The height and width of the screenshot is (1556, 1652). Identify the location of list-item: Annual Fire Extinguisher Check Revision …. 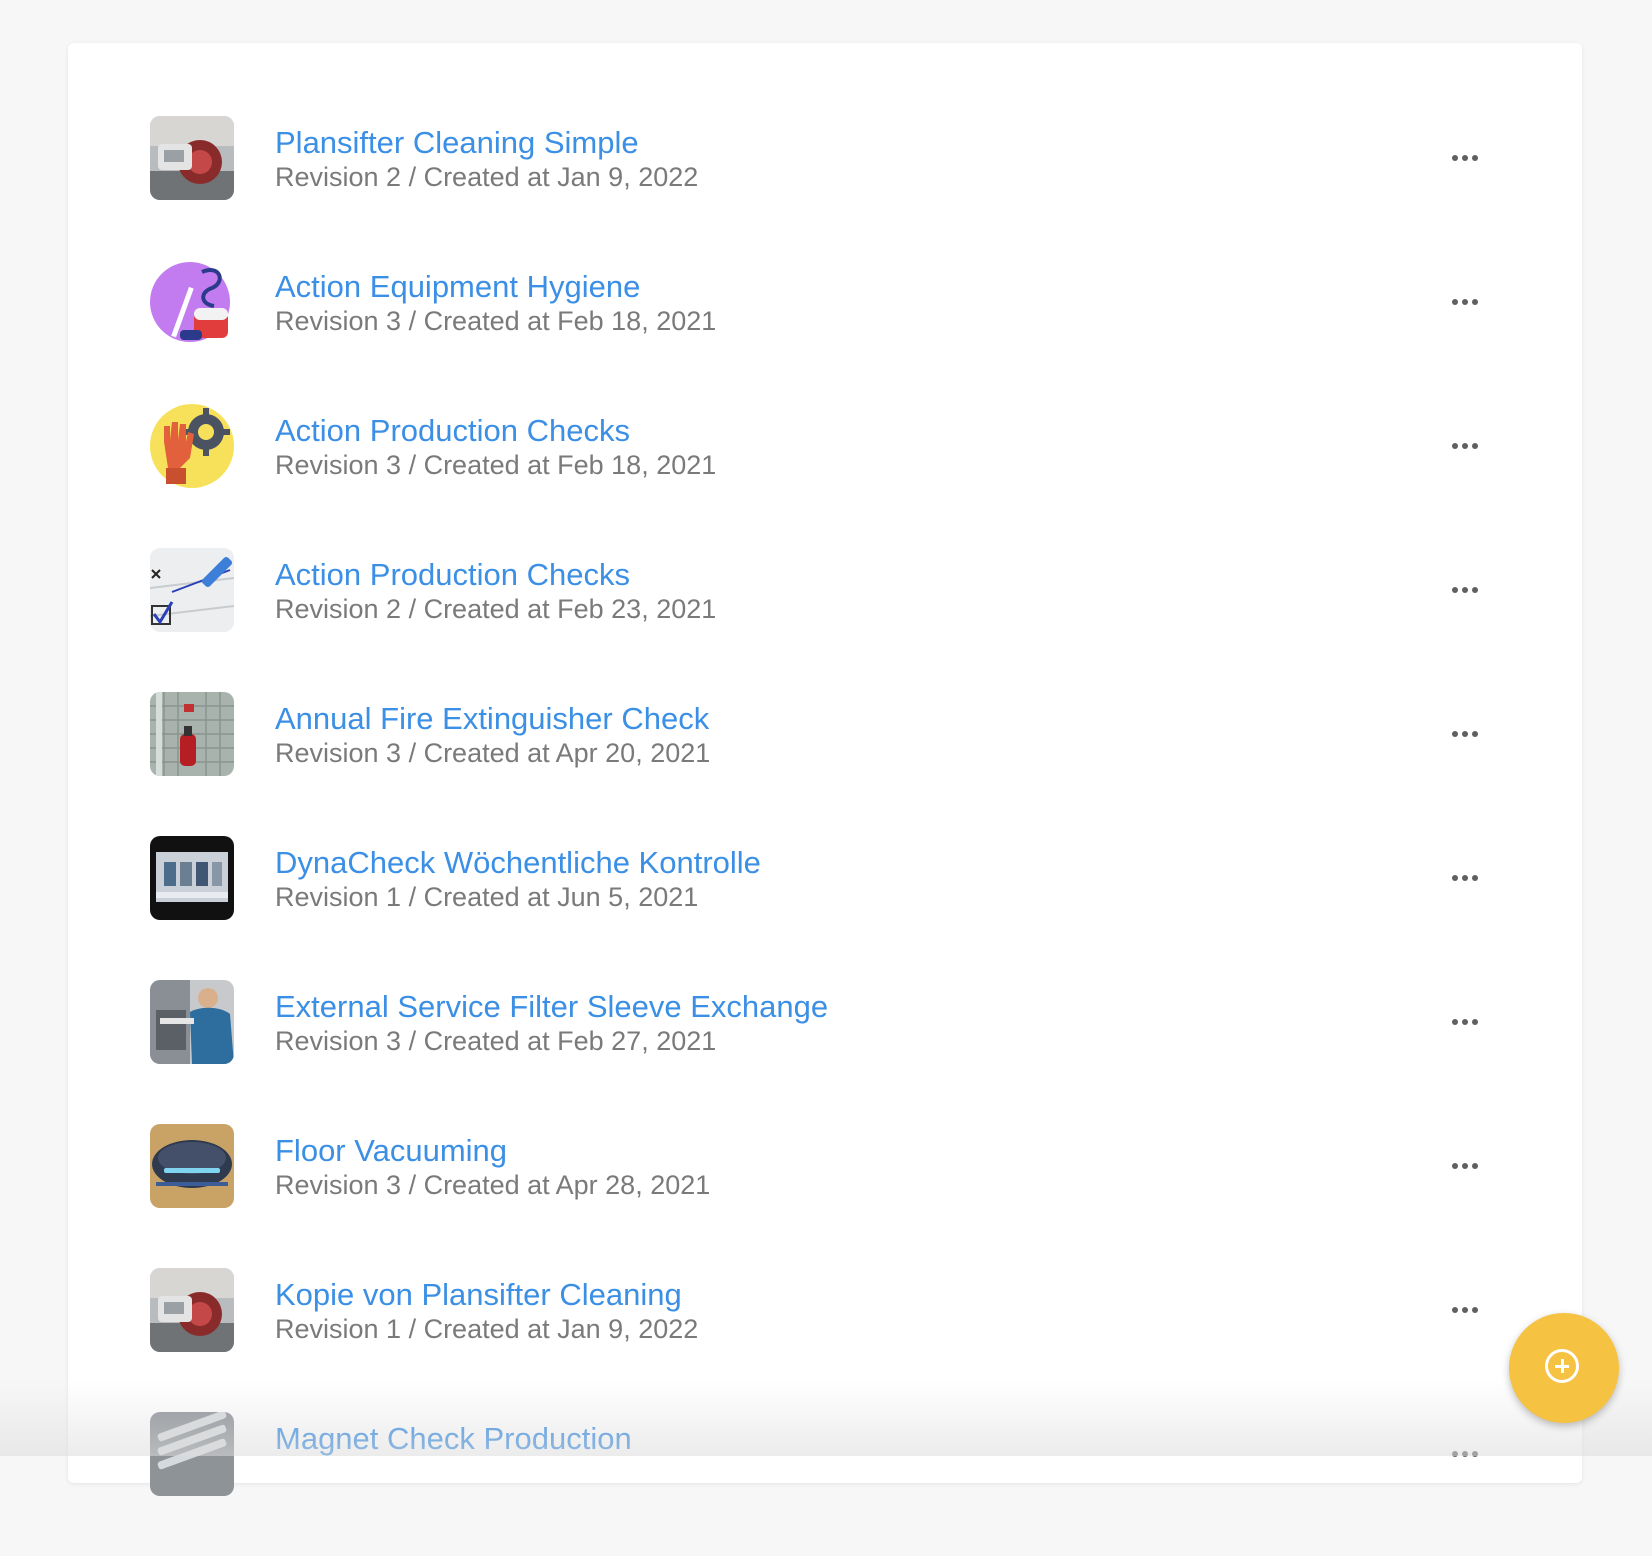
(825, 764).